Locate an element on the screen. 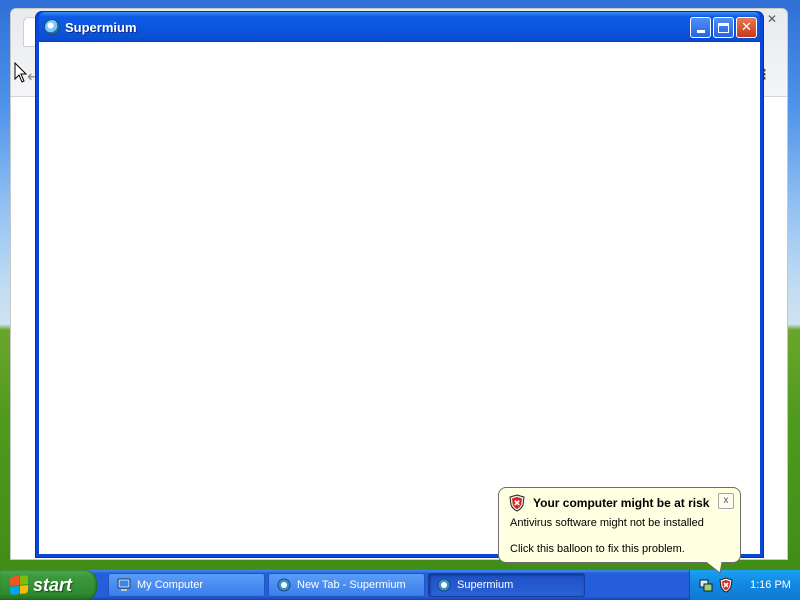 Image resolution: width=800 pixels, height=600 pixels. taskbar-item-new-tab: New Tab - Supermium is located at coordinates (346, 585).